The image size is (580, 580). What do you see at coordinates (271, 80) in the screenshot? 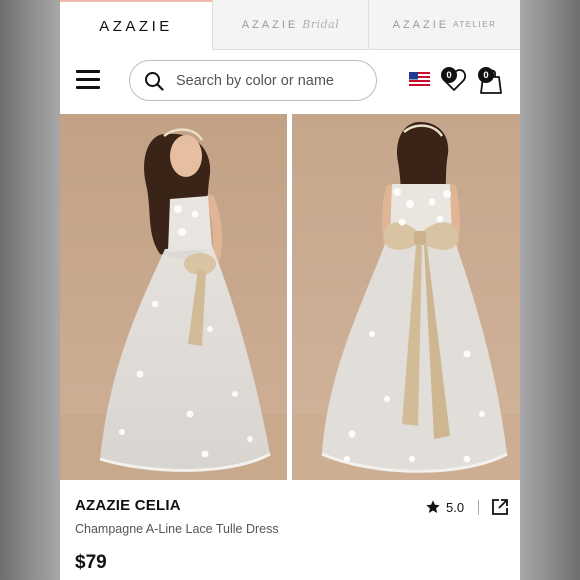
I see `search-input` at bounding box center [271, 80].